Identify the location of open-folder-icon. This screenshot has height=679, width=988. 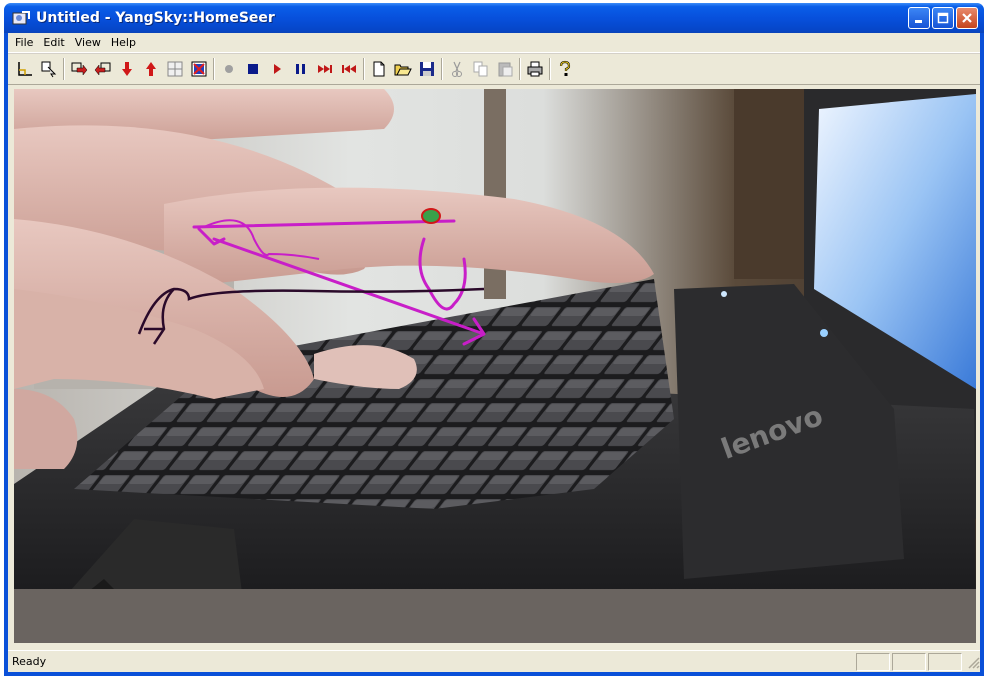
(403, 70).